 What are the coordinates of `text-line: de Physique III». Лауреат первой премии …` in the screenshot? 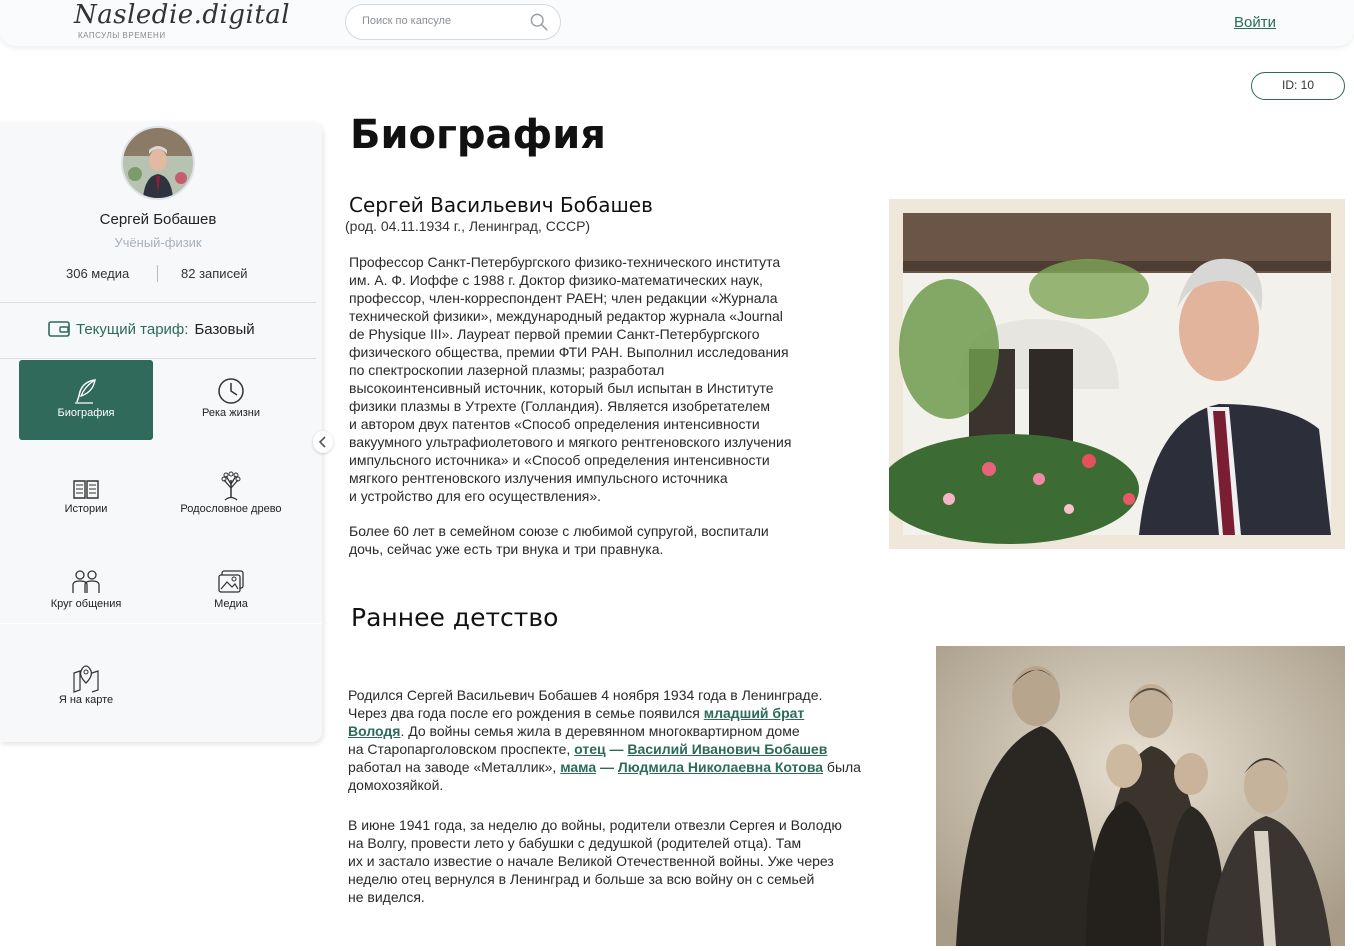 It's located at (554, 334).